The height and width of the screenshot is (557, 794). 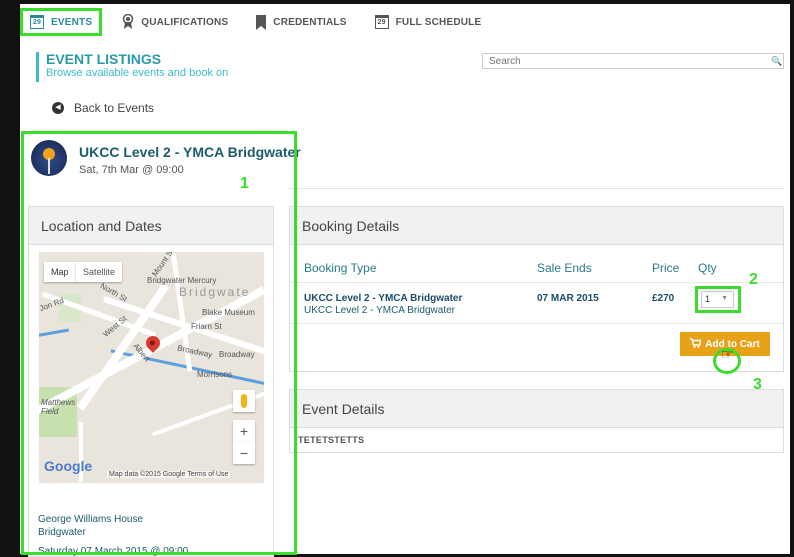 What do you see at coordinates (707, 268) in the screenshot?
I see `column-header-qty: Qty` at bounding box center [707, 268].